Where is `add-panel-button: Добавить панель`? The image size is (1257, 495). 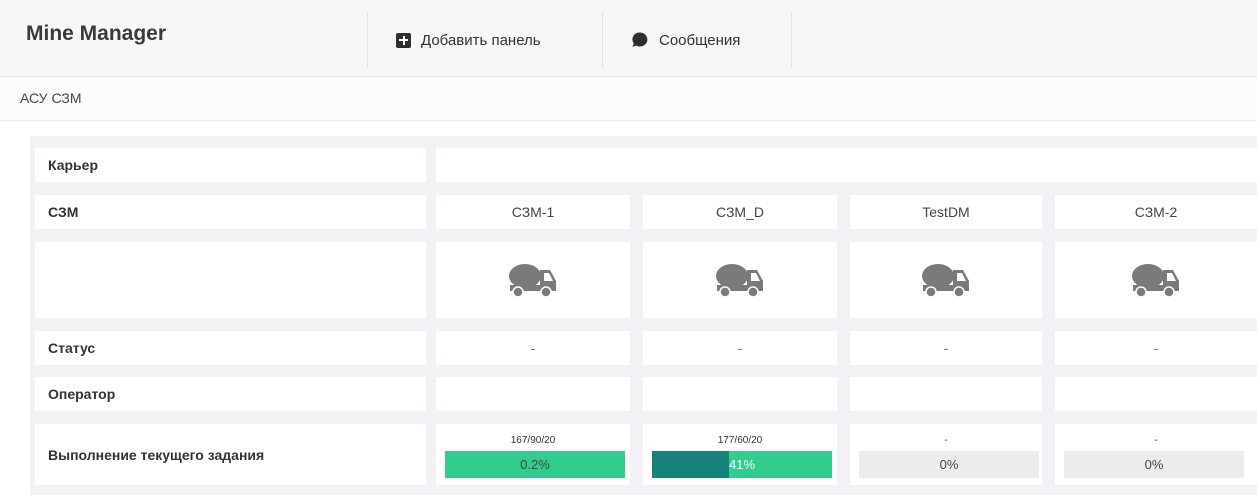 add-panel-button: Добавить панель is located at coordinates (484, 40).